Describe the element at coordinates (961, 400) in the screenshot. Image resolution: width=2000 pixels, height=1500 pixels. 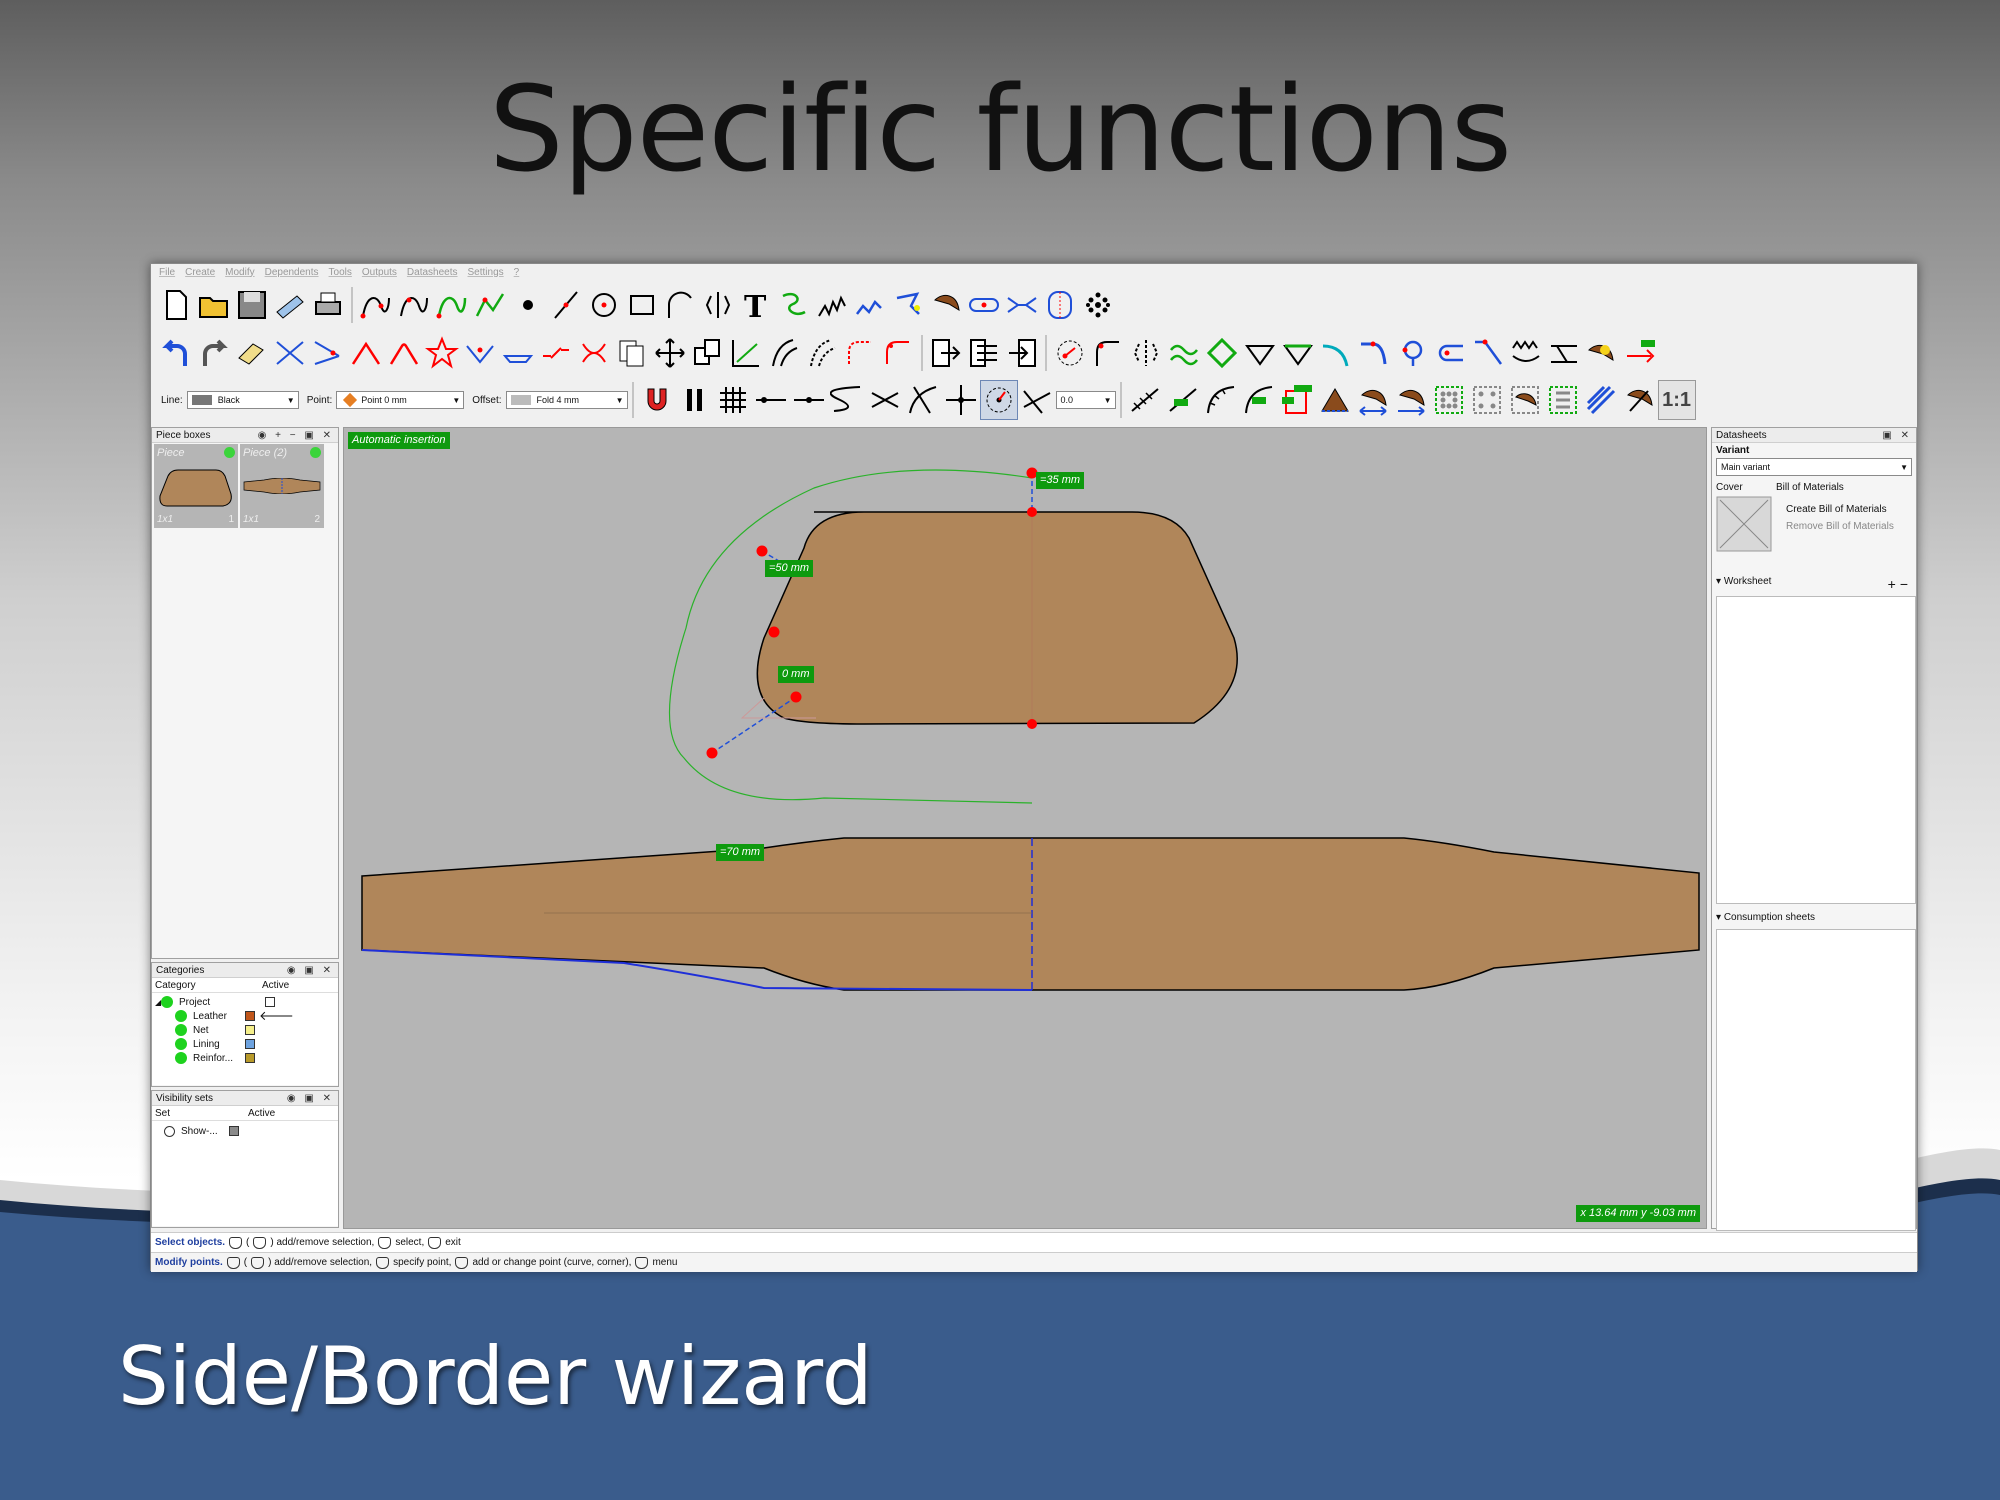
I see `snap-cross-toggle` at that location.